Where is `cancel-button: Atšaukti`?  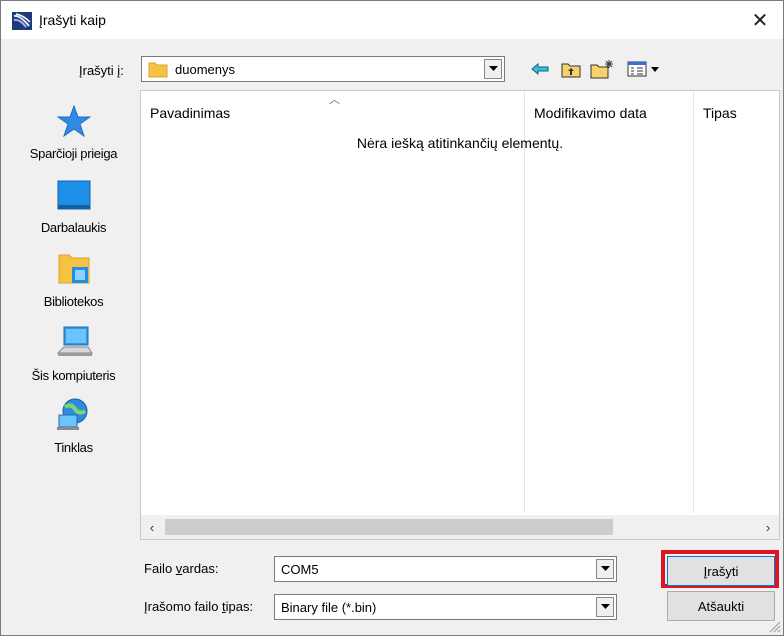 cancel-button: Atšaukti is located at coordinates (721, 606).